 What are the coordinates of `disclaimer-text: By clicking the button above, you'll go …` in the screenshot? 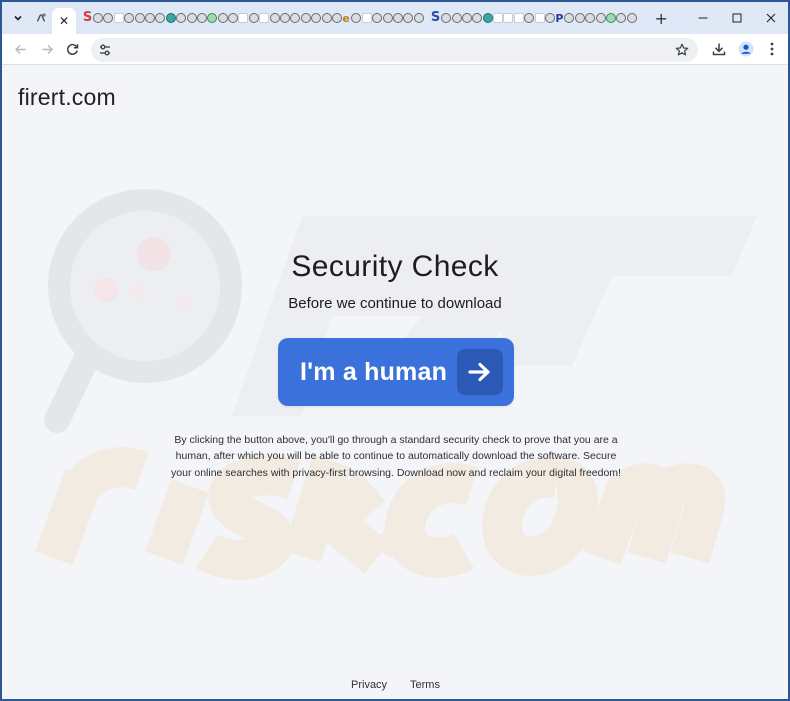 It's located at (396, 456).